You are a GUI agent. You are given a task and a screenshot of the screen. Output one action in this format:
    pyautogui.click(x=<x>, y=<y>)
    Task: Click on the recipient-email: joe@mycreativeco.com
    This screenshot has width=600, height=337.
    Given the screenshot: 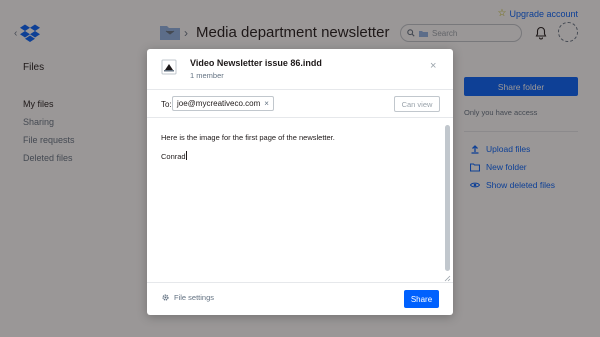 What is the action you would take?
    pyautogui.click(x=219, y=103)
    